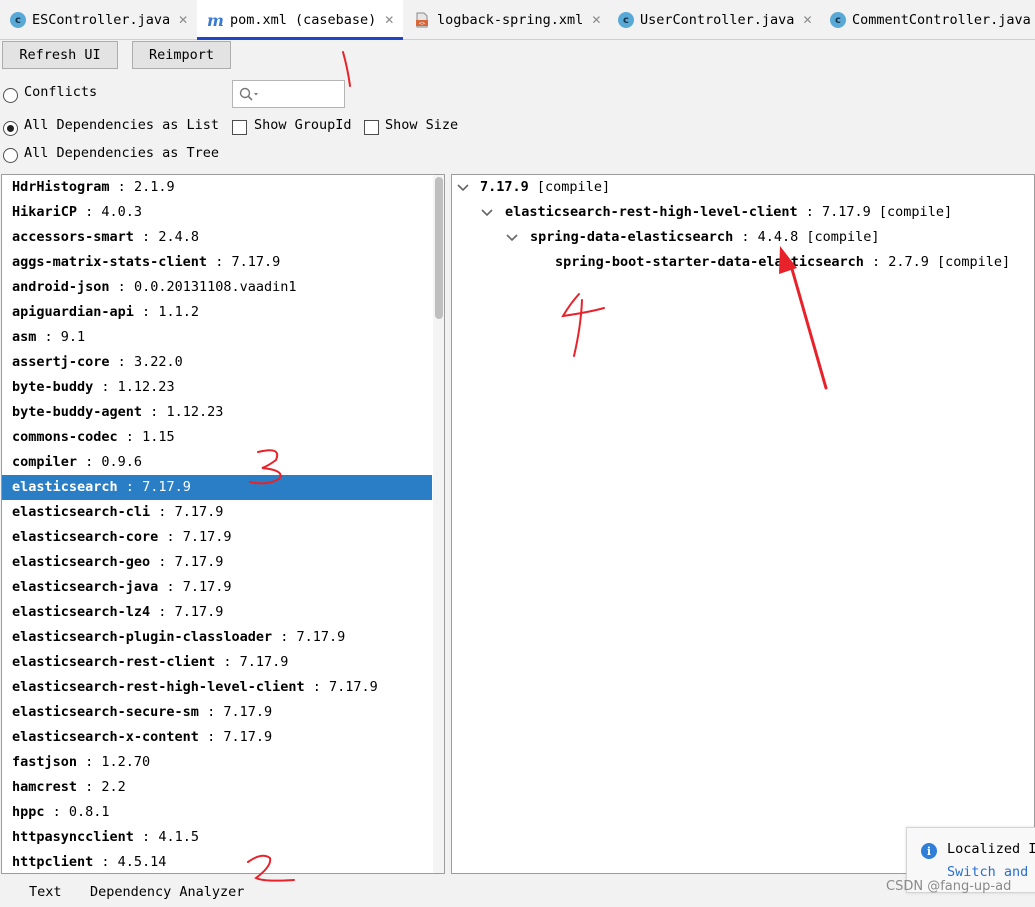 This screenshot has width=1035, height=907. I want to click on conflicts-radio, so click(10, 95).